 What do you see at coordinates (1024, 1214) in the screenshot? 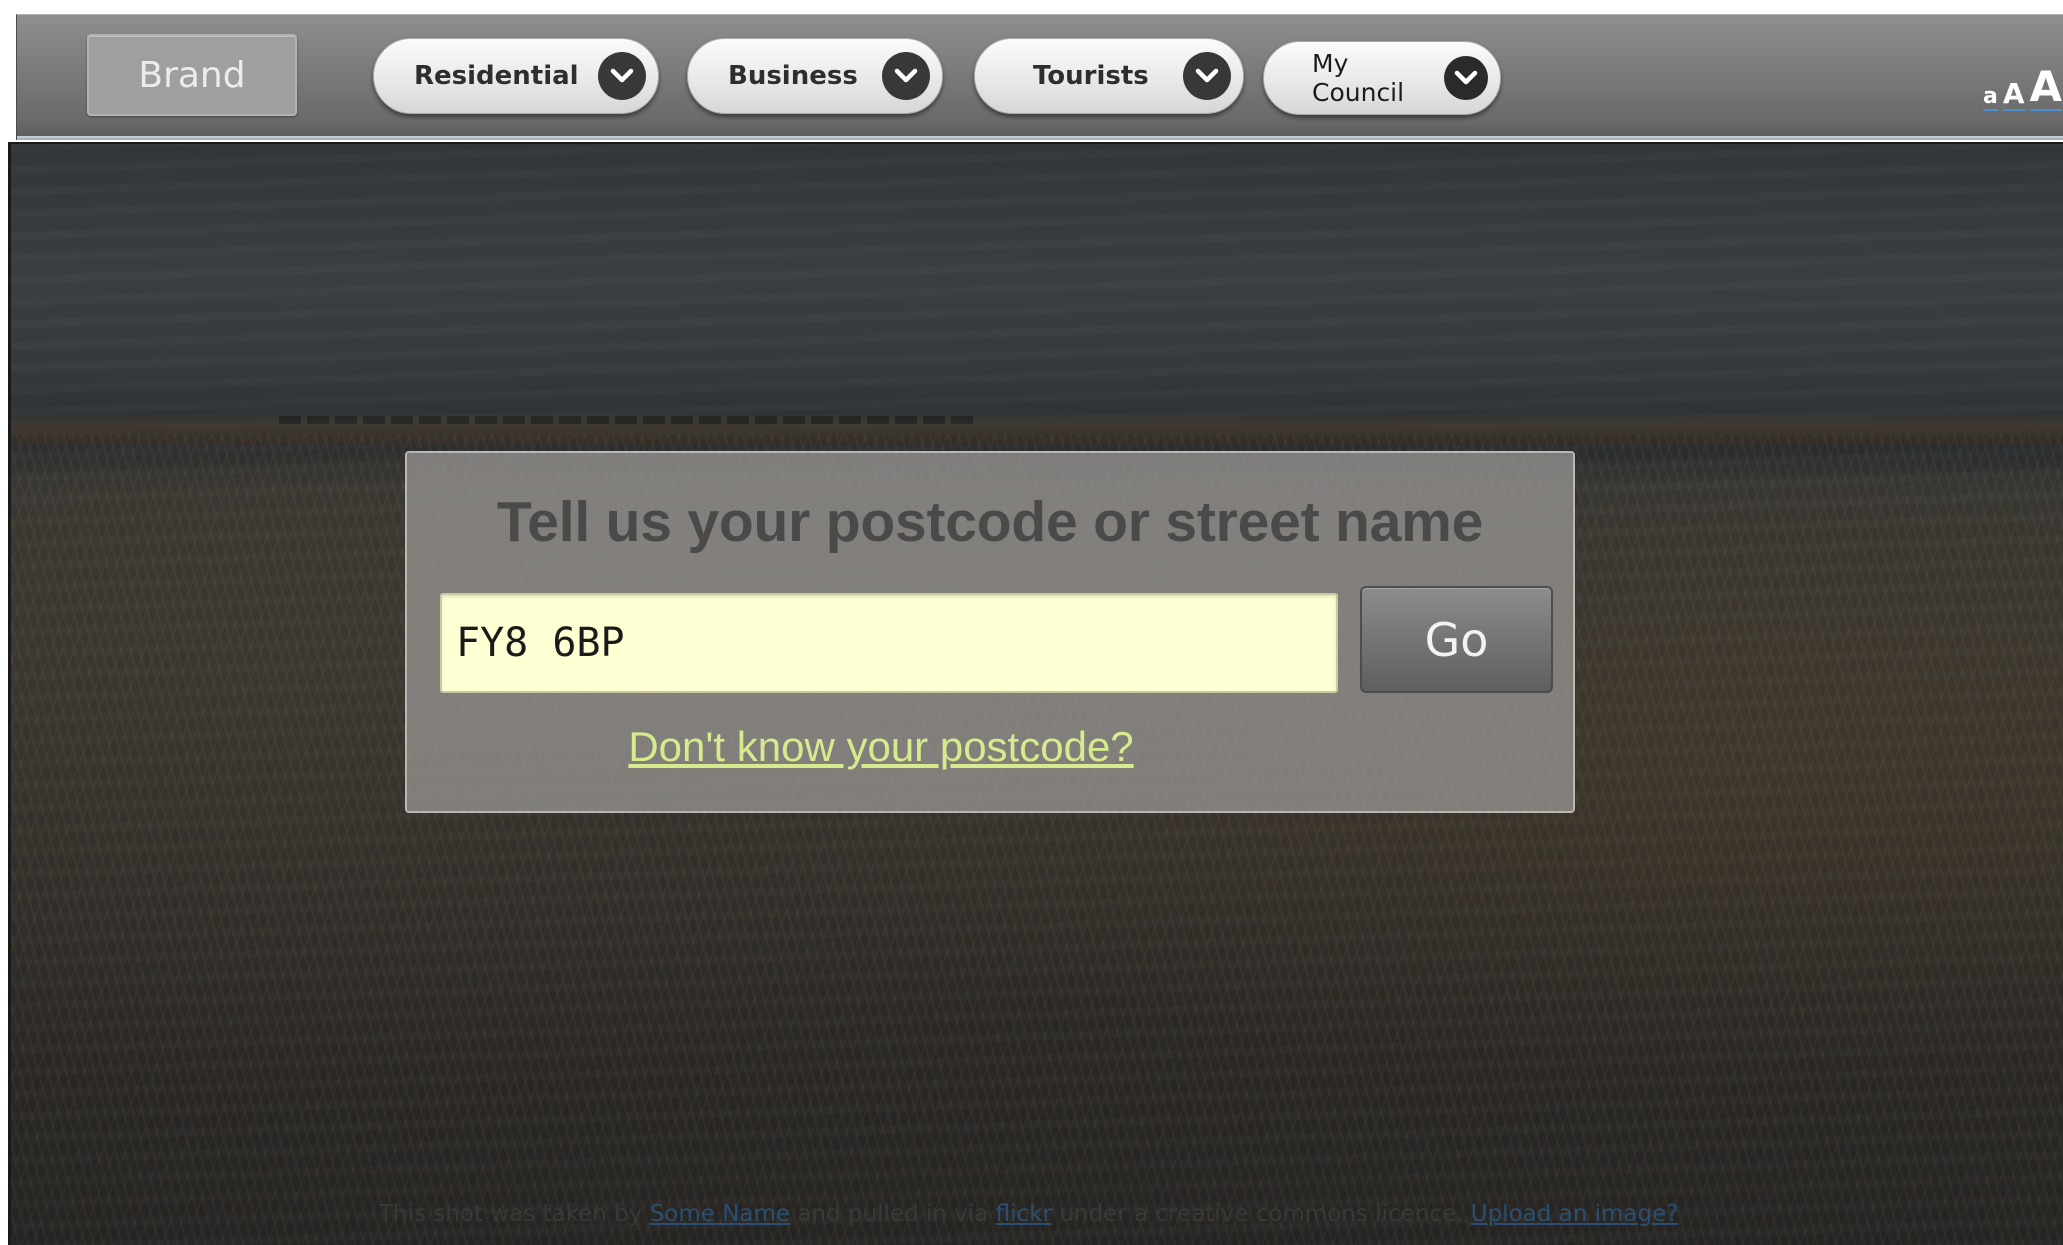
I see `flickr-link: flickr` at bounding box center [1024, 1214].